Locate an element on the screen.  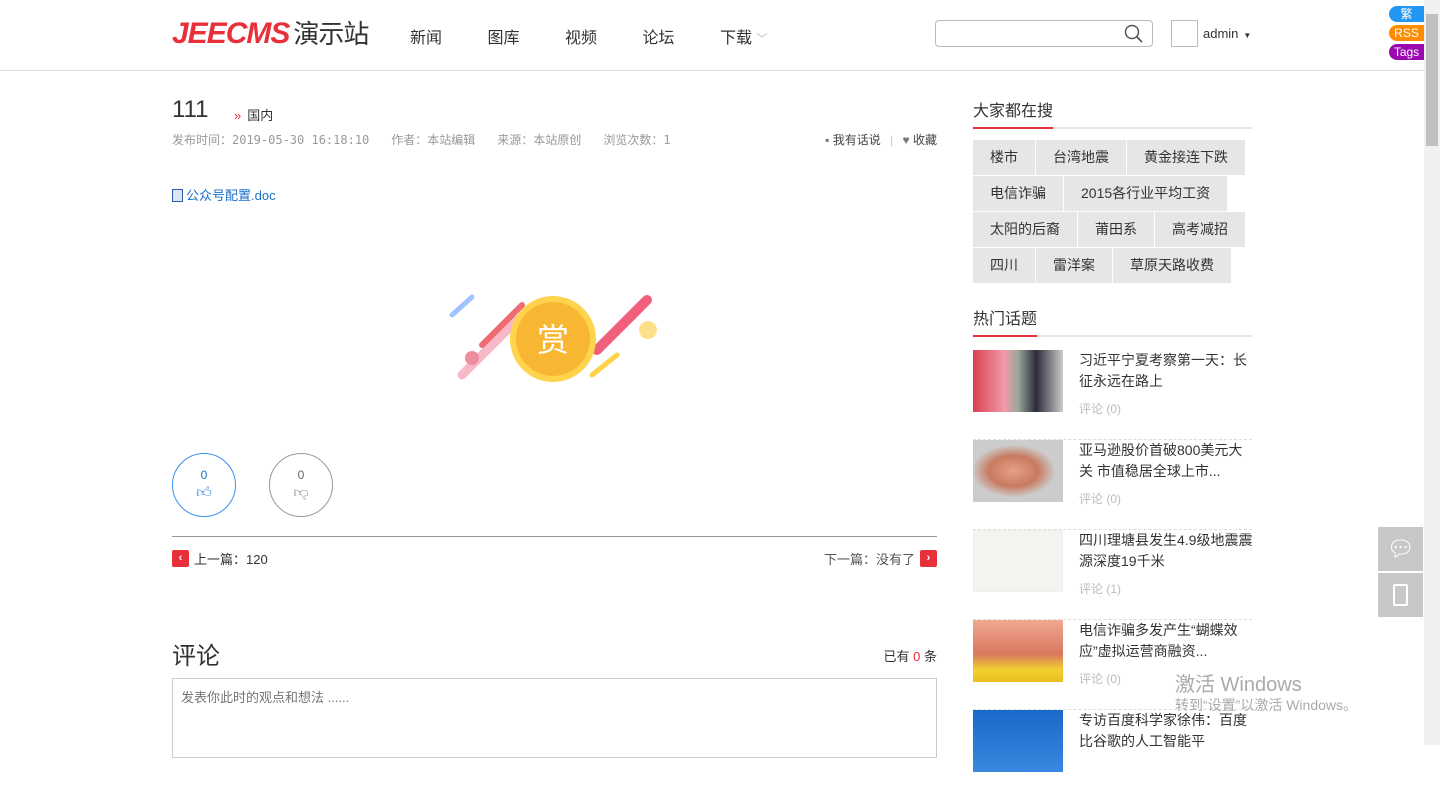
chevron-down-icon: ﹀ is located at coordinates (762, 39).